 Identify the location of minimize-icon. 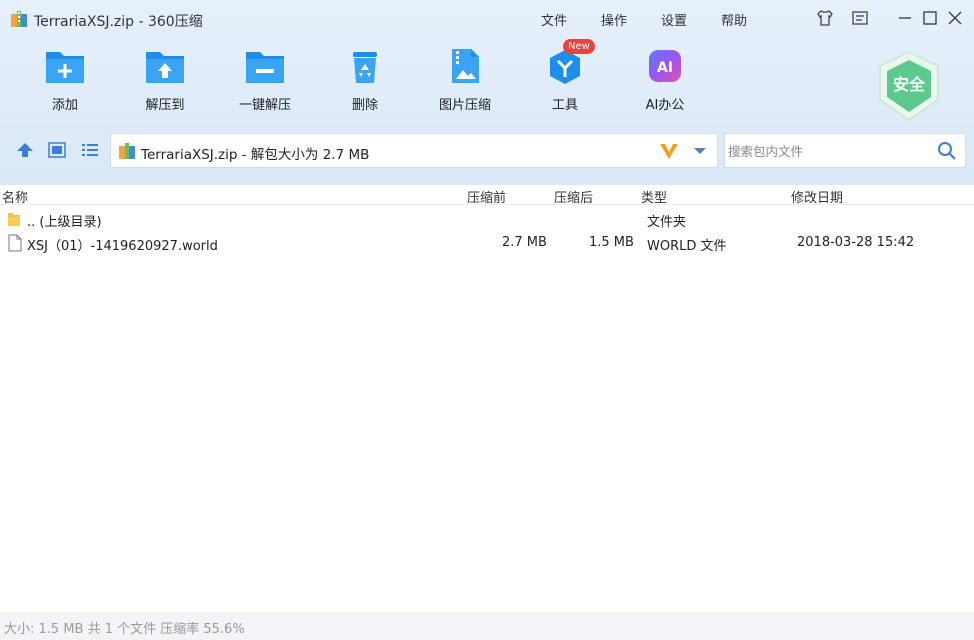
(905, 18).